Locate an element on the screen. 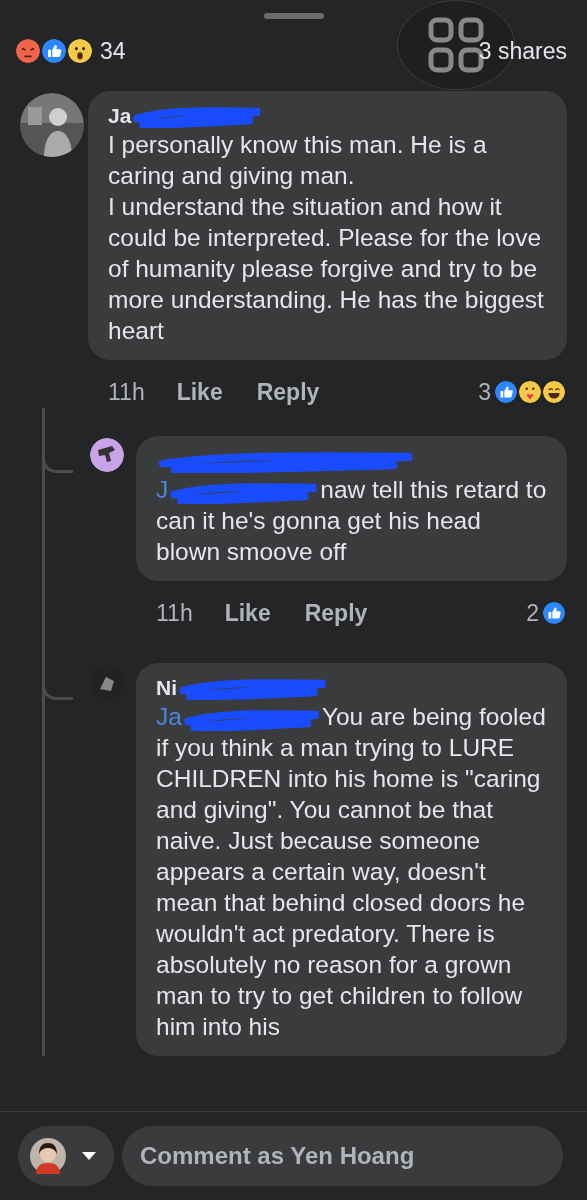  author-name: Ja is located at coordinates (120, 116).